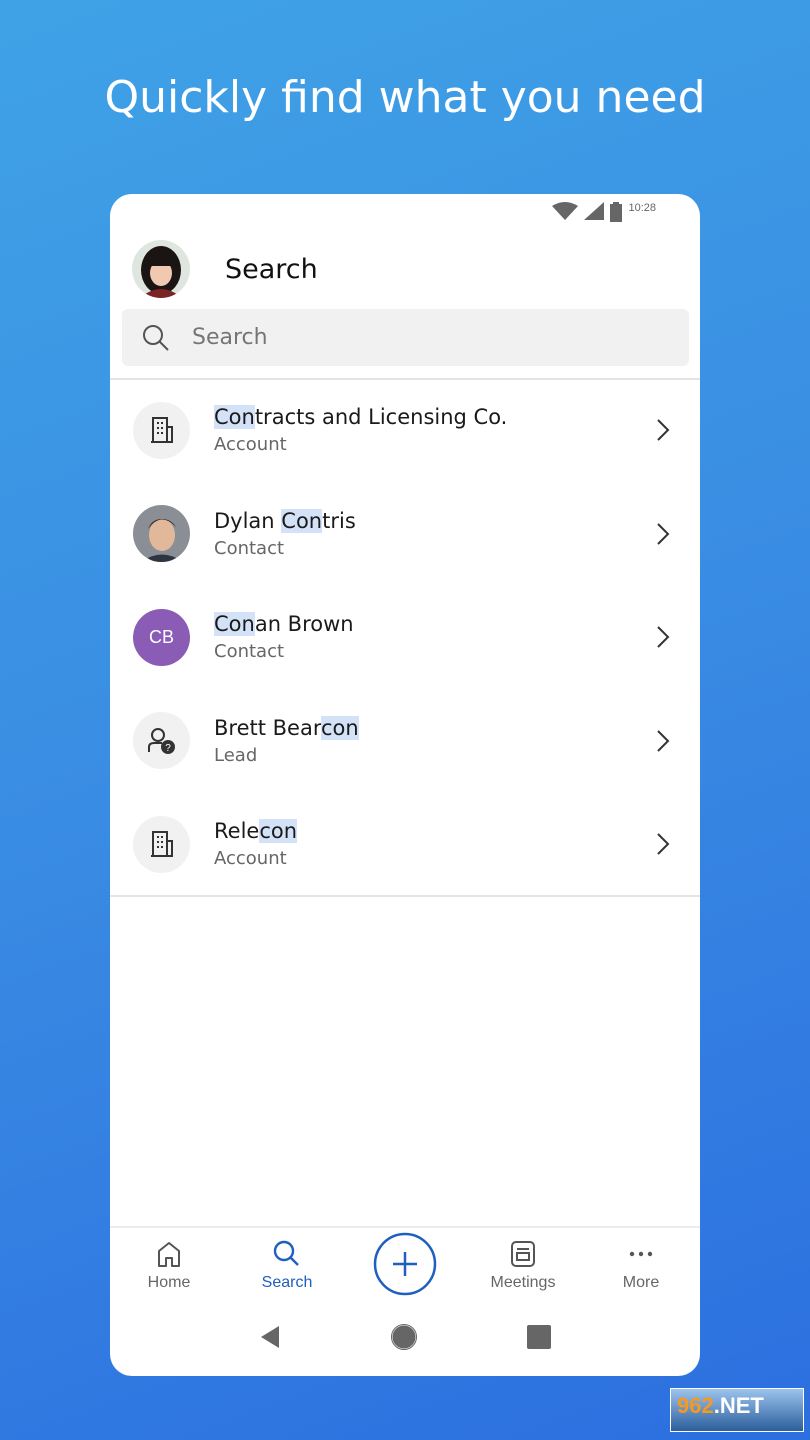 The width and height of the screenshot is (810, 1440). I want to click on initials: CB, so click(161, 636).